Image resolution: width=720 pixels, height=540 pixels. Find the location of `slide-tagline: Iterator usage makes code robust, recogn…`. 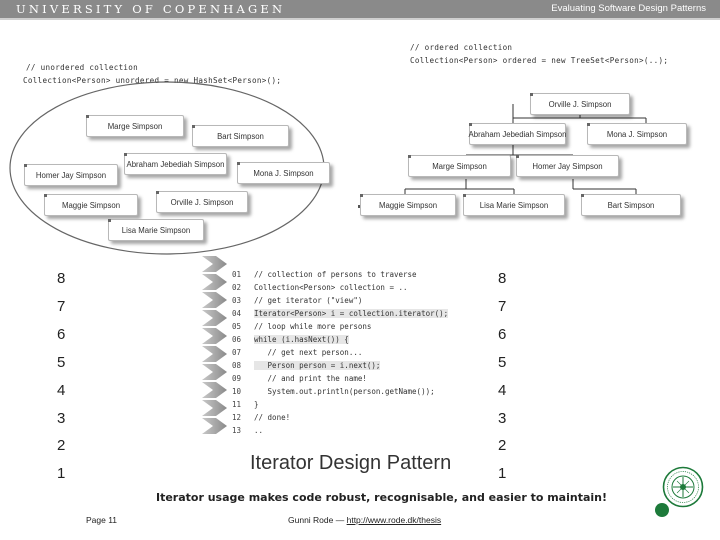

slide-tagline: Iterator usage makes code robust, recogn… is located at coordinates (382, 497).